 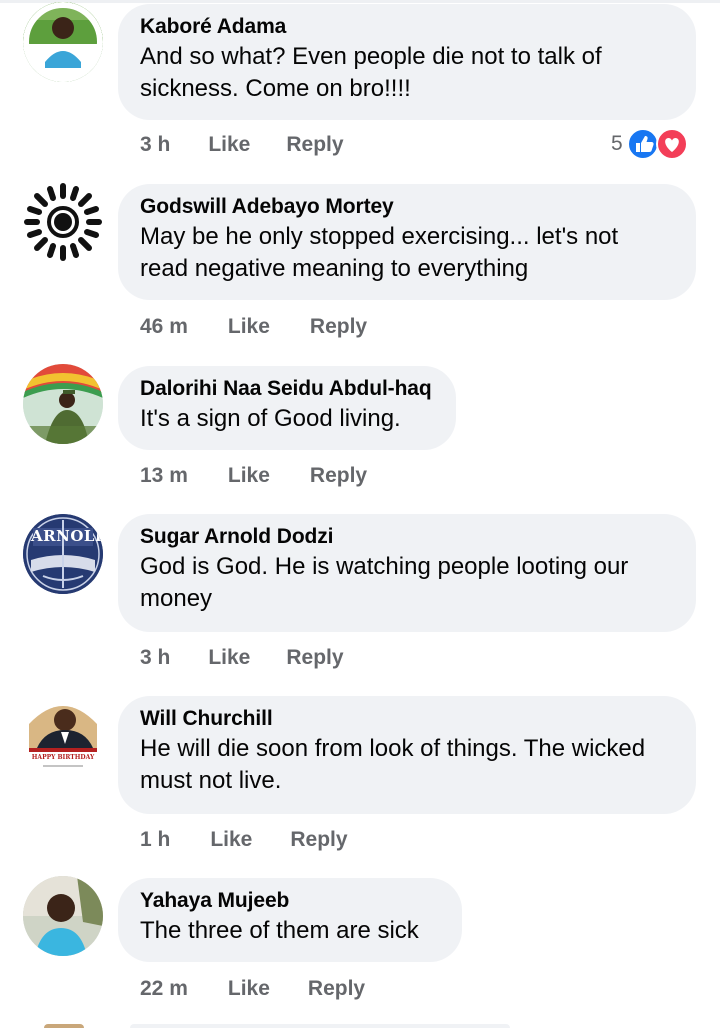 What do you see at coordinates (406, 207) in the screenshot?
I see `comment-author: Godswill Adebayo Mortey` at bounding box center [406, 207].